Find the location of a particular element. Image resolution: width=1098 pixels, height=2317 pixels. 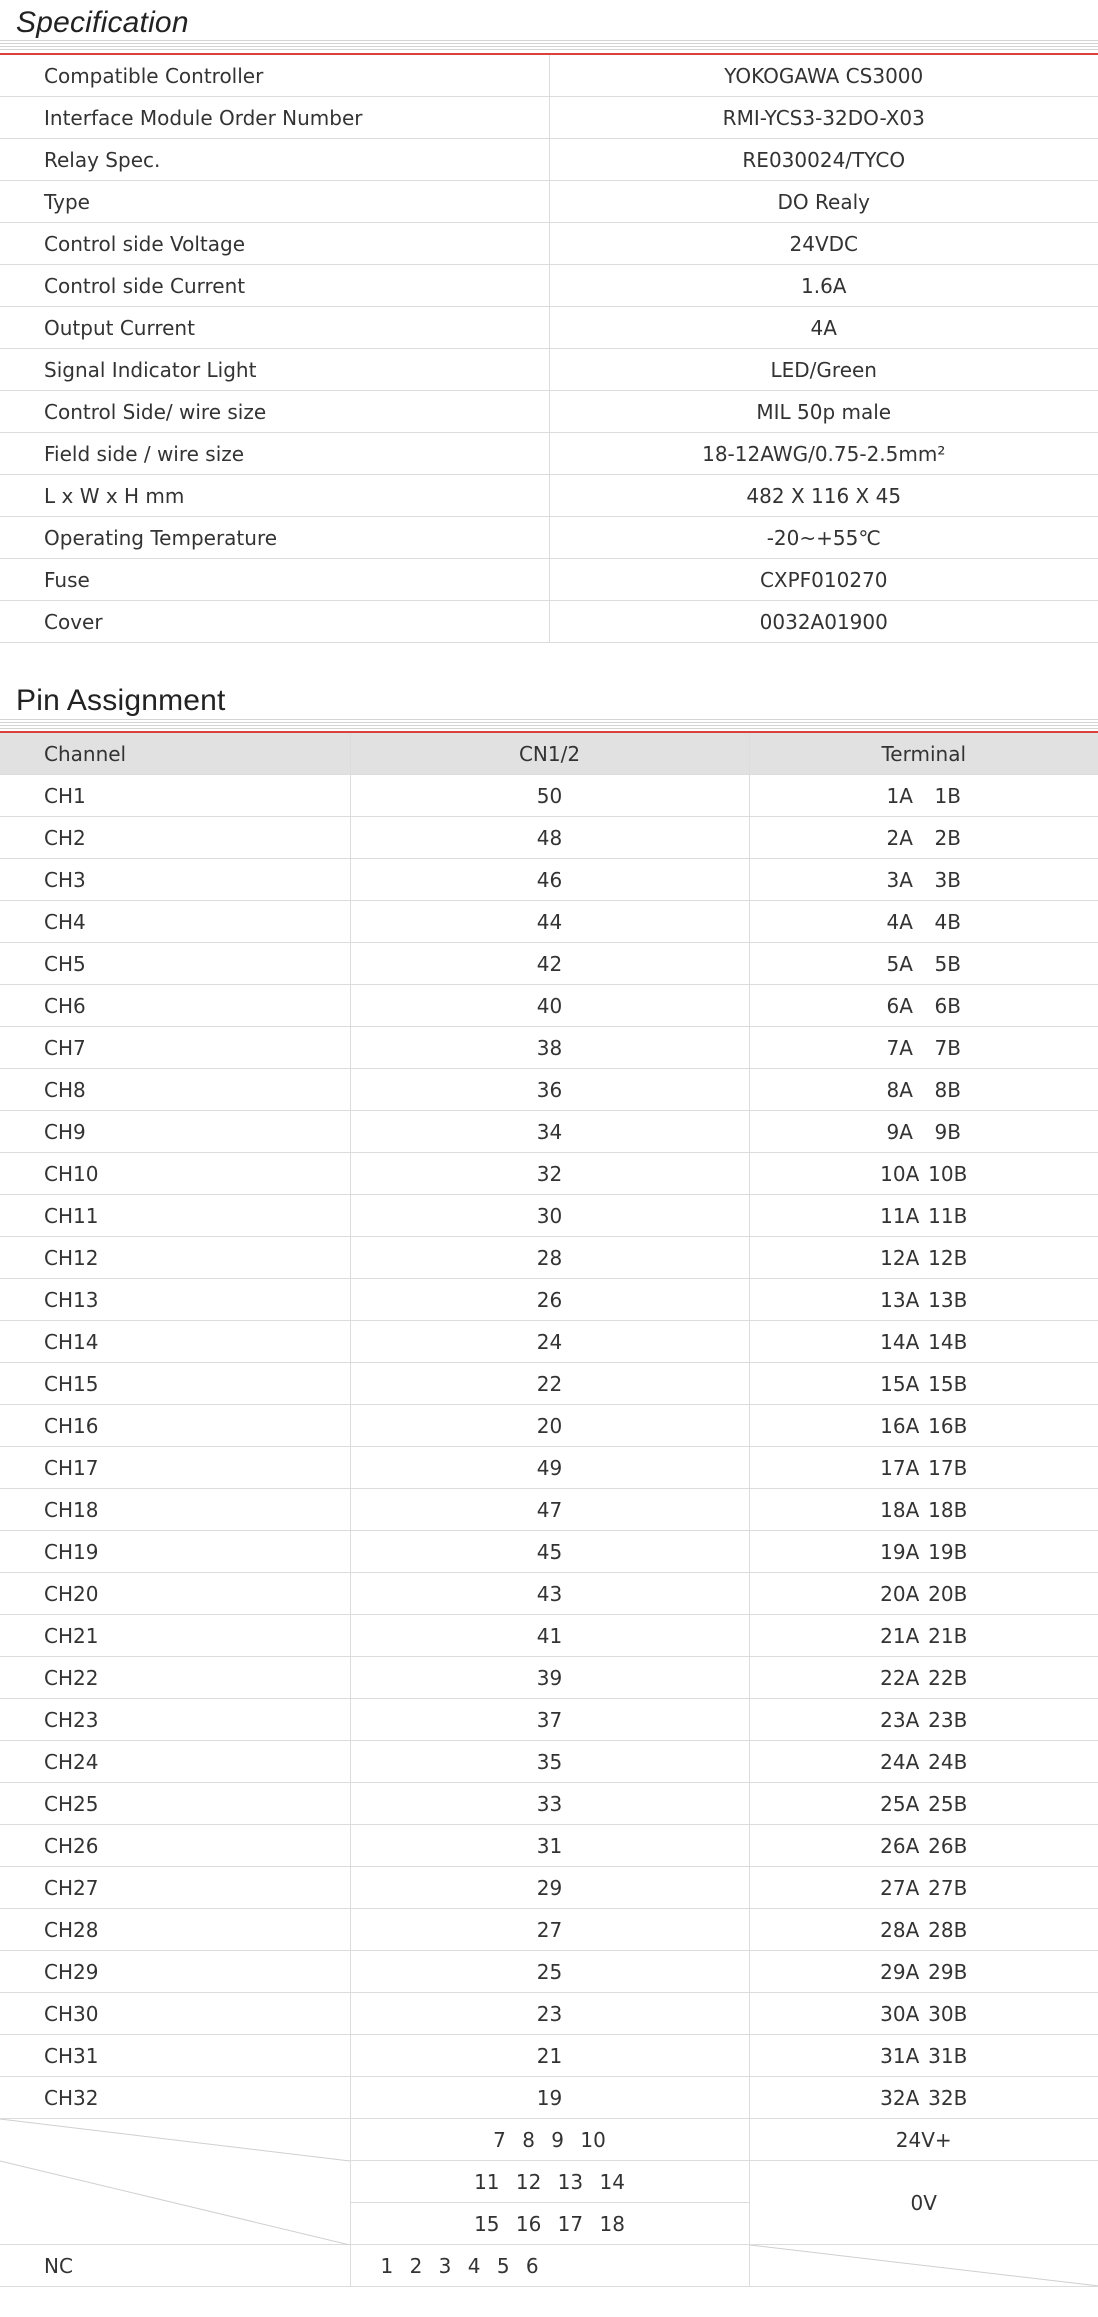

terminal-a: 17A is located at coordinates (900, 1467).